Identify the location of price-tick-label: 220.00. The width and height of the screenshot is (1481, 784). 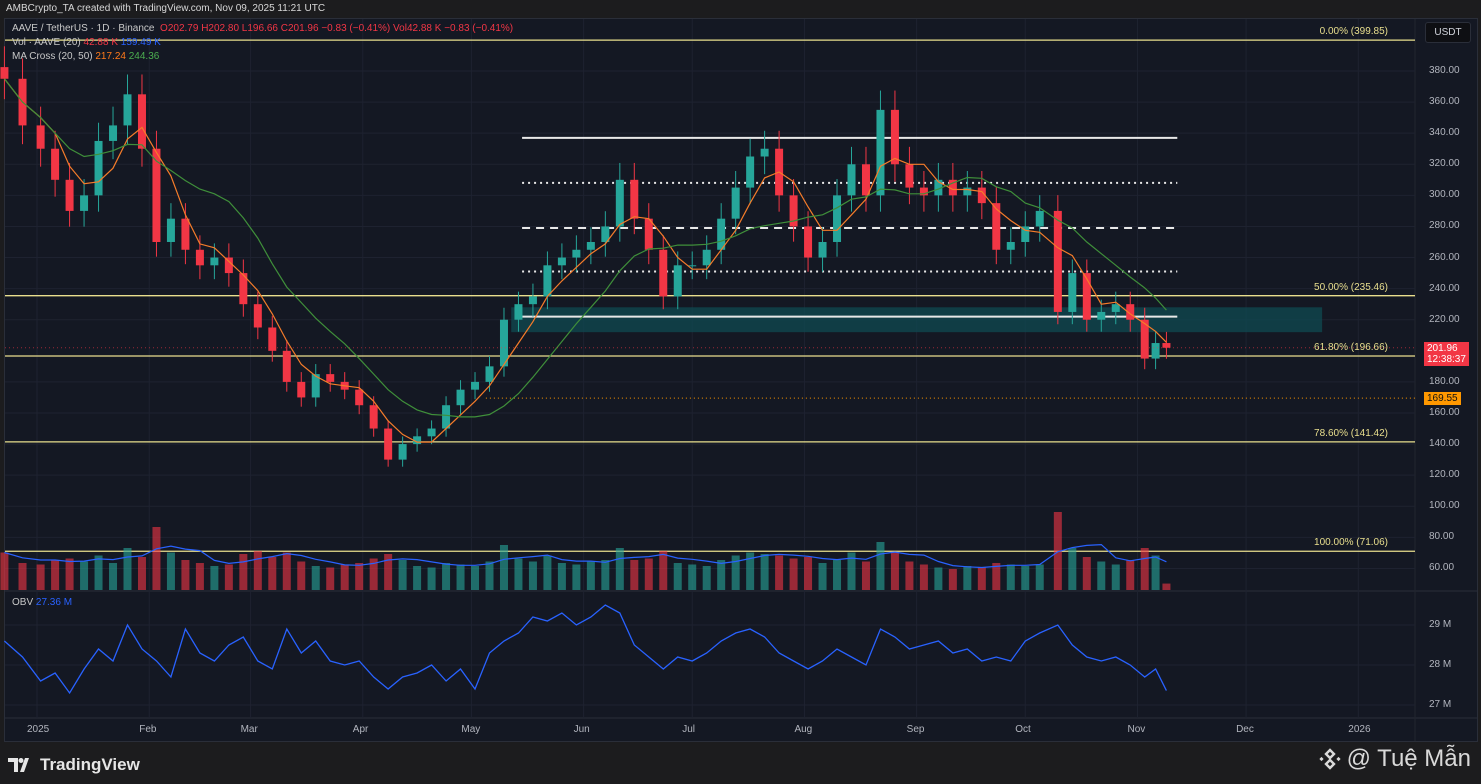
(1444, 319).